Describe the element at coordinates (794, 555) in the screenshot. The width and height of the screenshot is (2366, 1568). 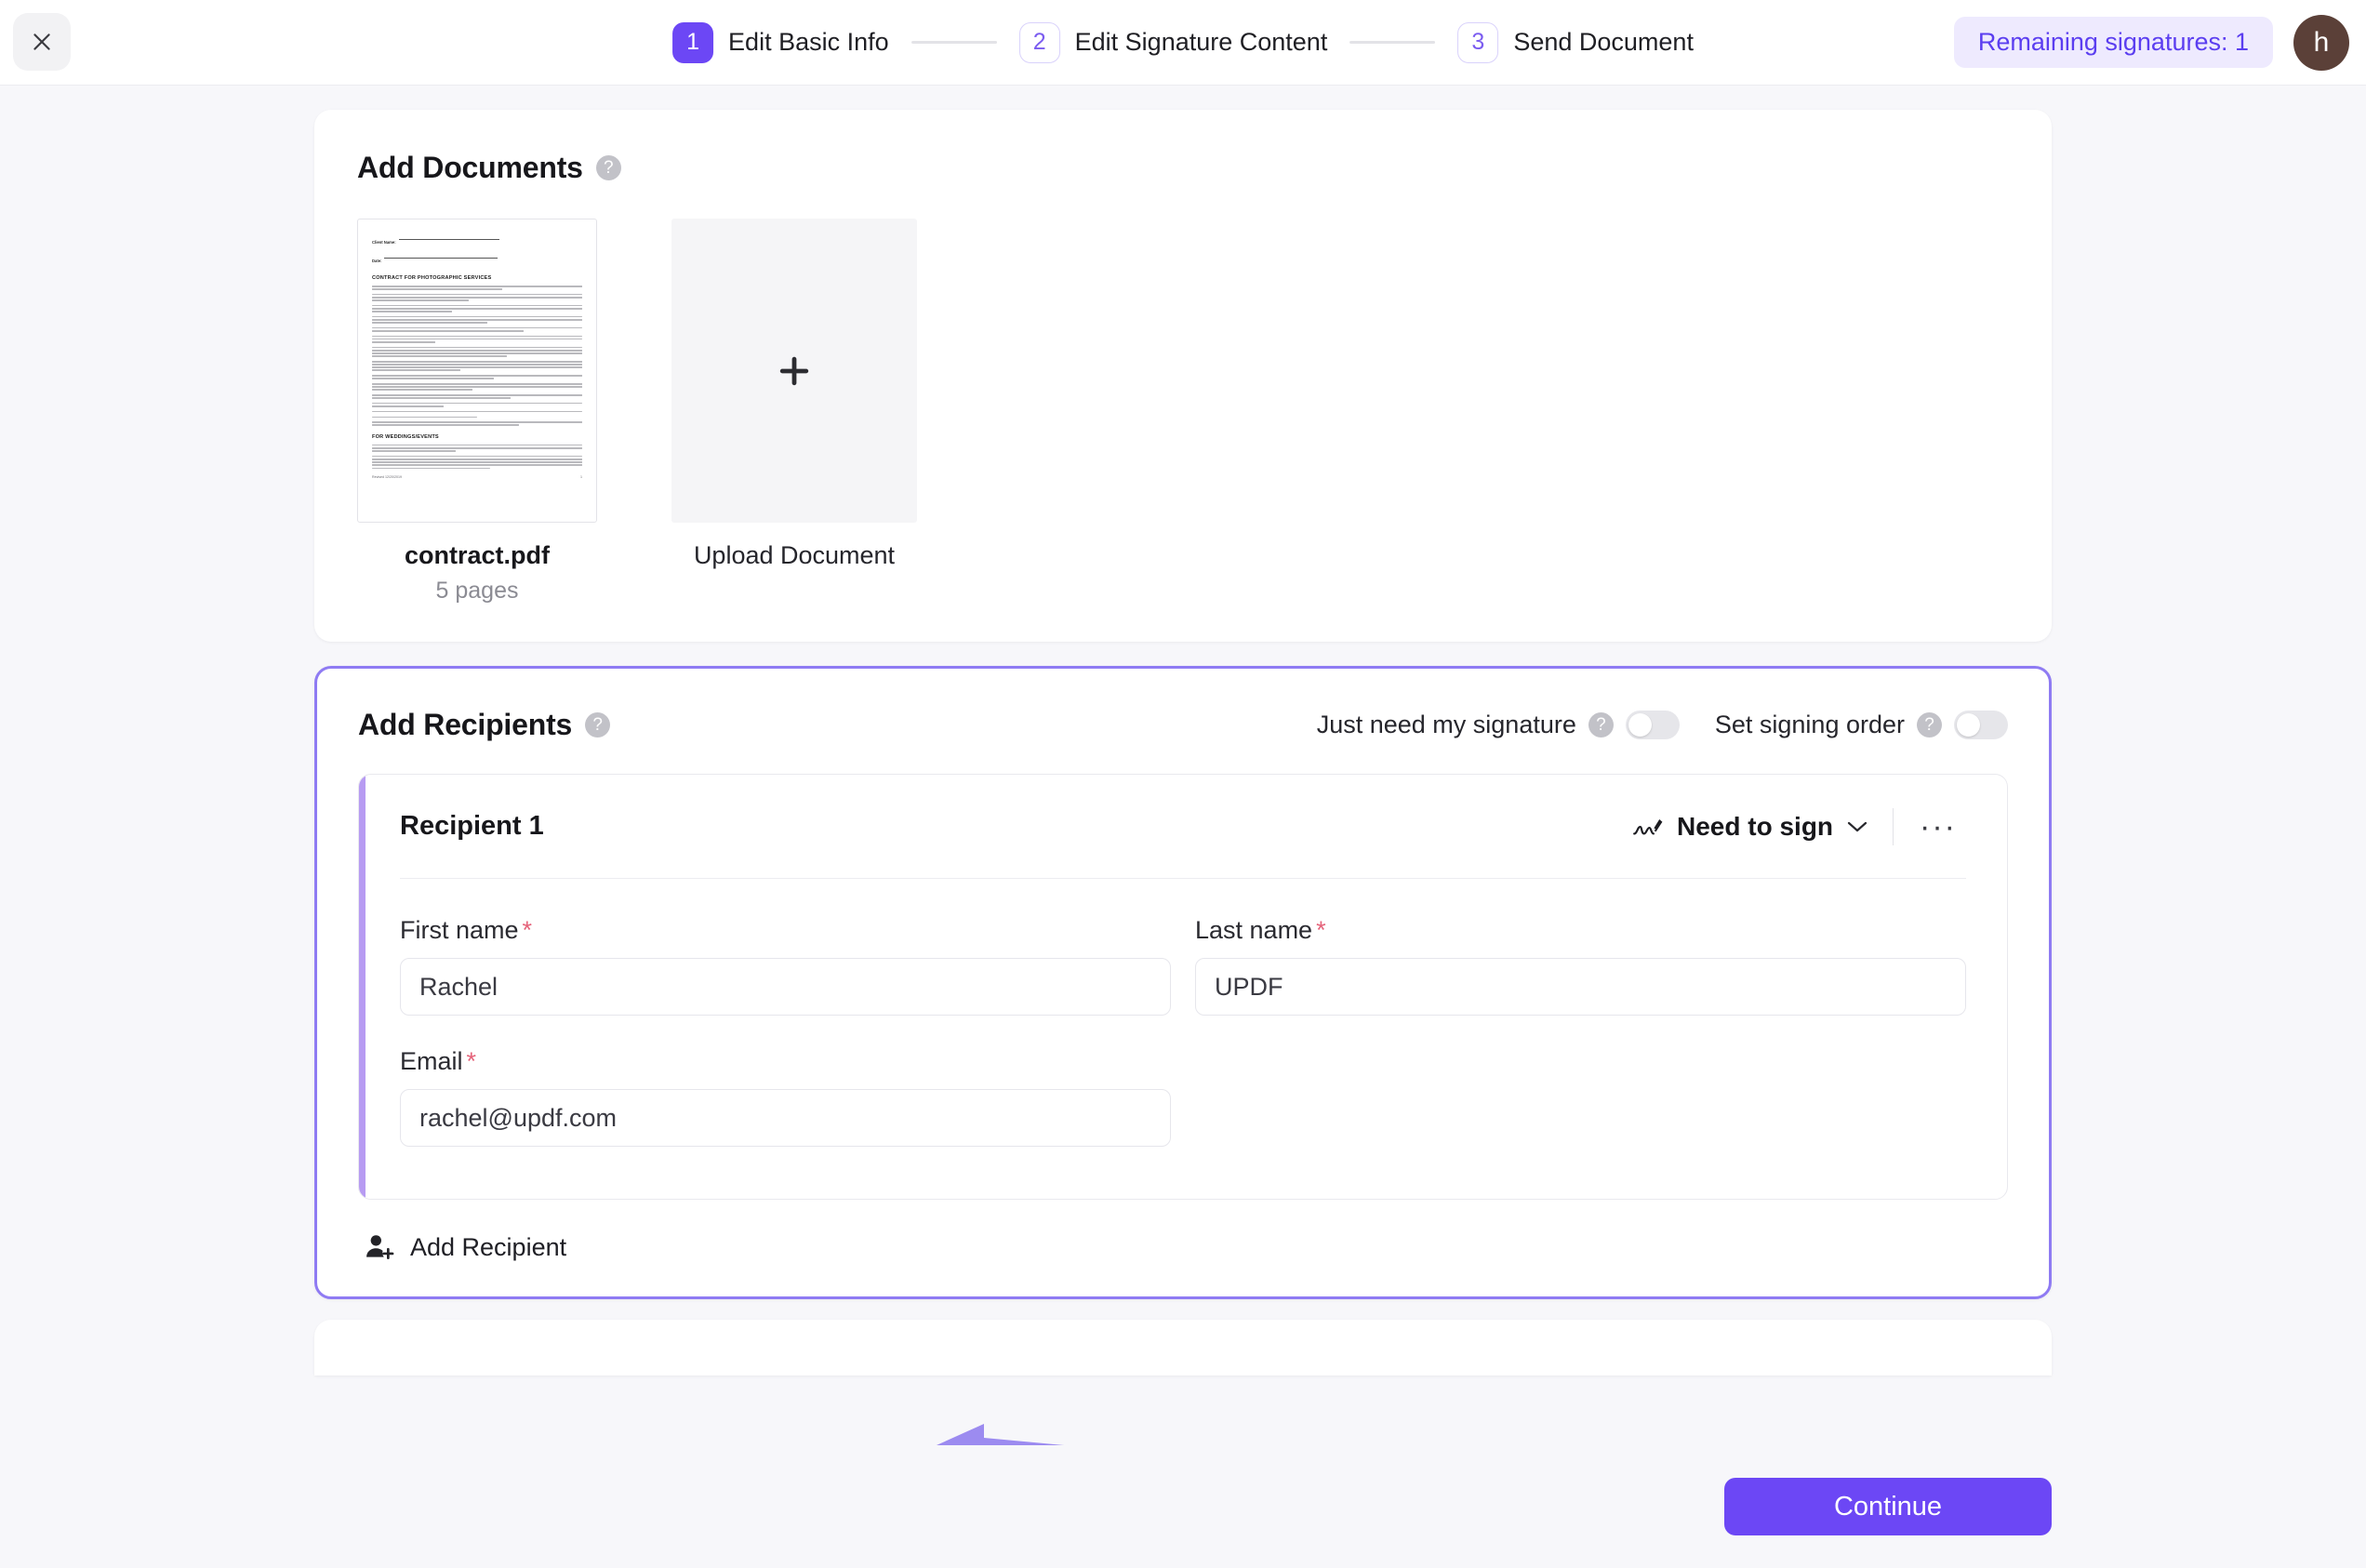
I see `upload-document-label: Upload Document` at that location.